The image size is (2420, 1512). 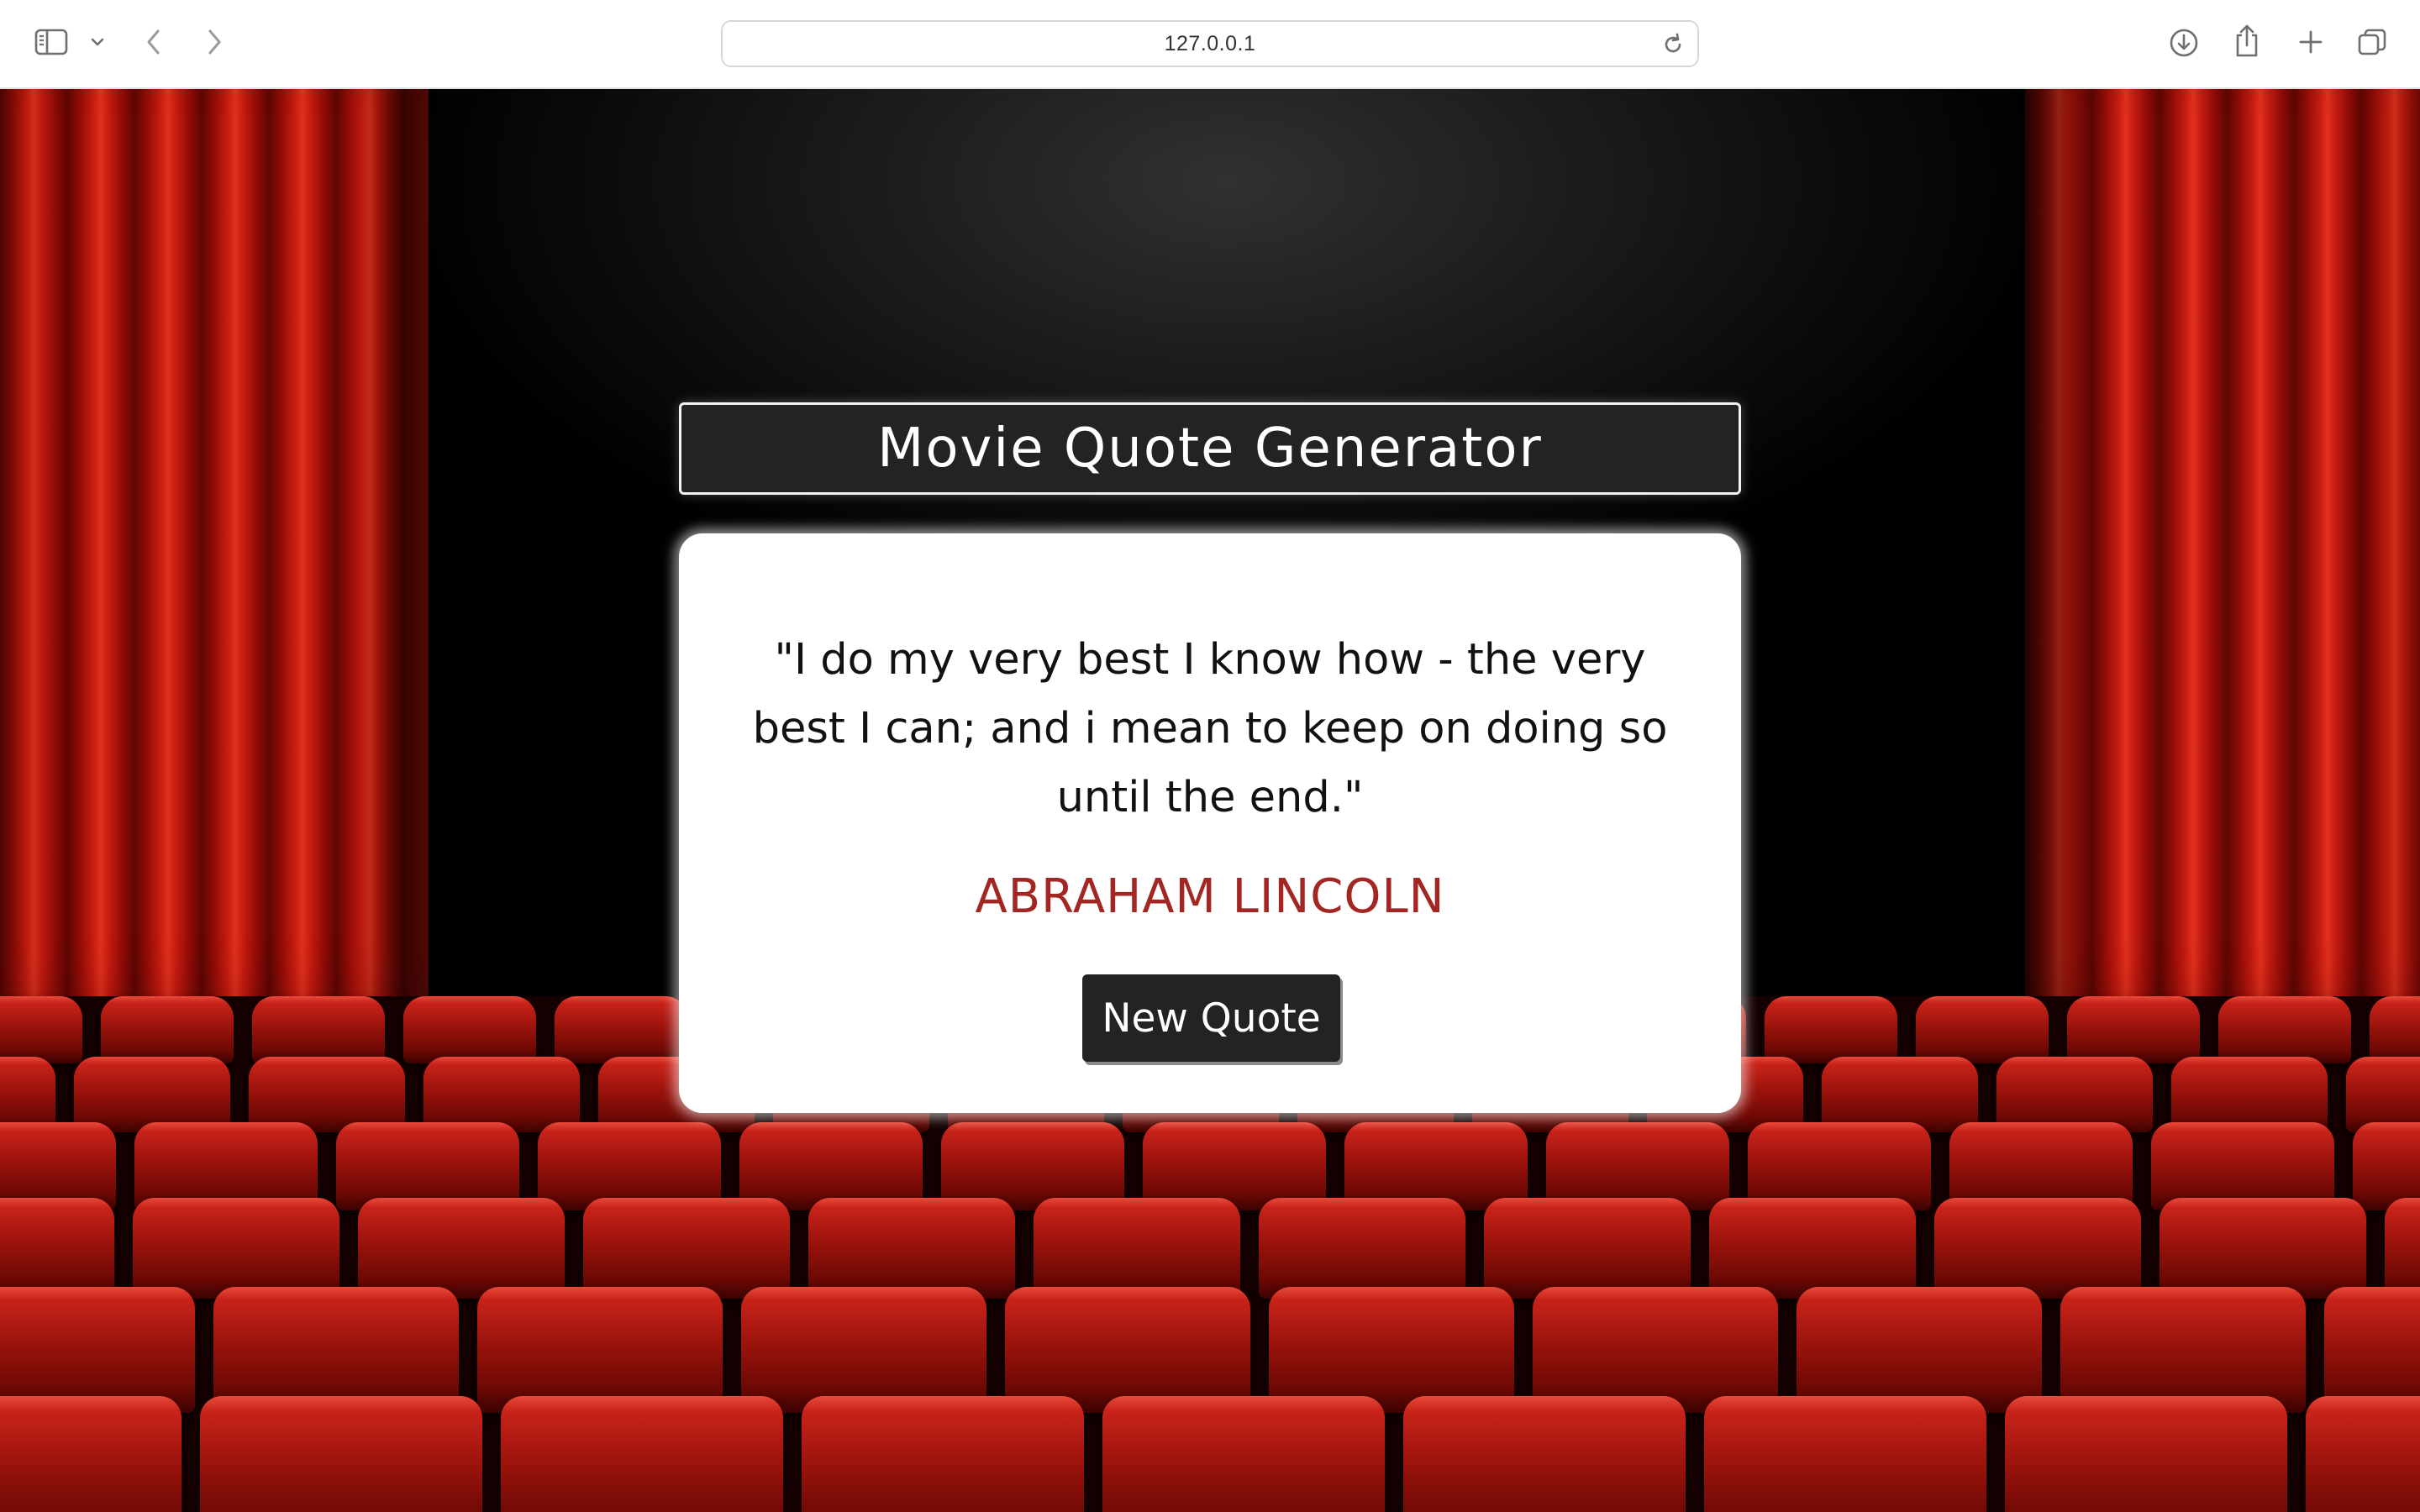 What do you see at coordinates (2222, 576) in the screenshot?
I see `right-curtain` at bounding box center [2222, 576].